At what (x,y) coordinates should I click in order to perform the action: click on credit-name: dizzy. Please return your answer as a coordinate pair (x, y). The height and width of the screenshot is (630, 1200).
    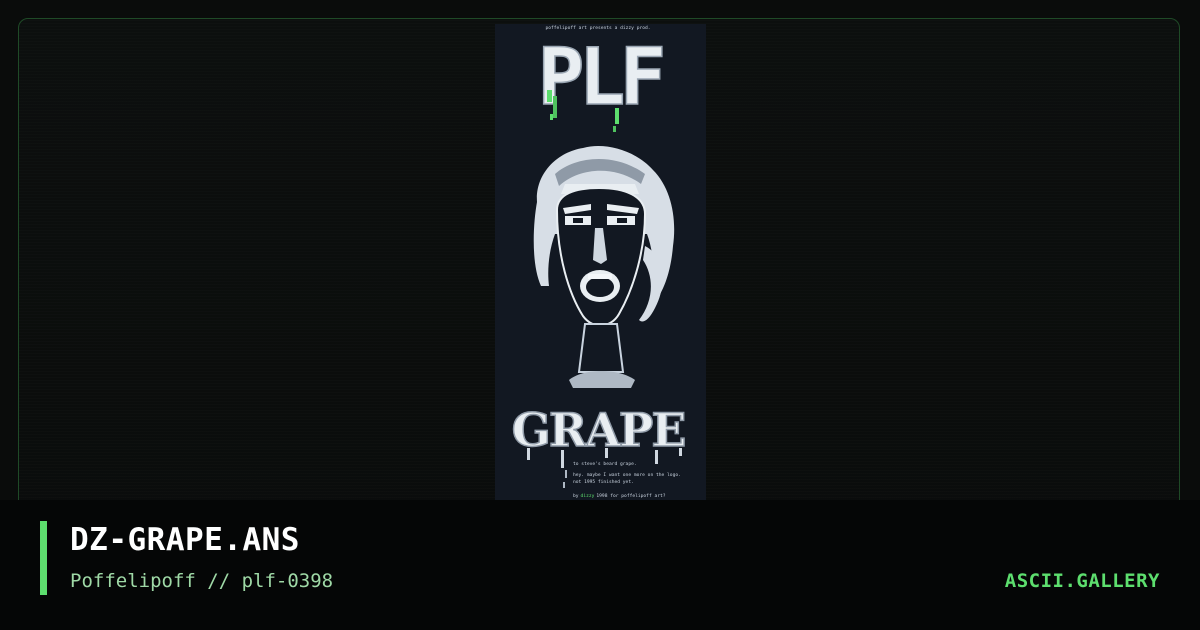
    Looking at the image, I should click on (588, 496).